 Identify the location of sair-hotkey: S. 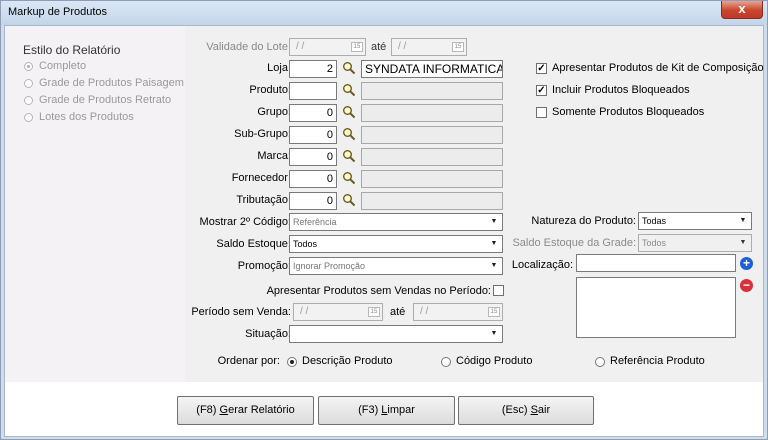
(534, 410).